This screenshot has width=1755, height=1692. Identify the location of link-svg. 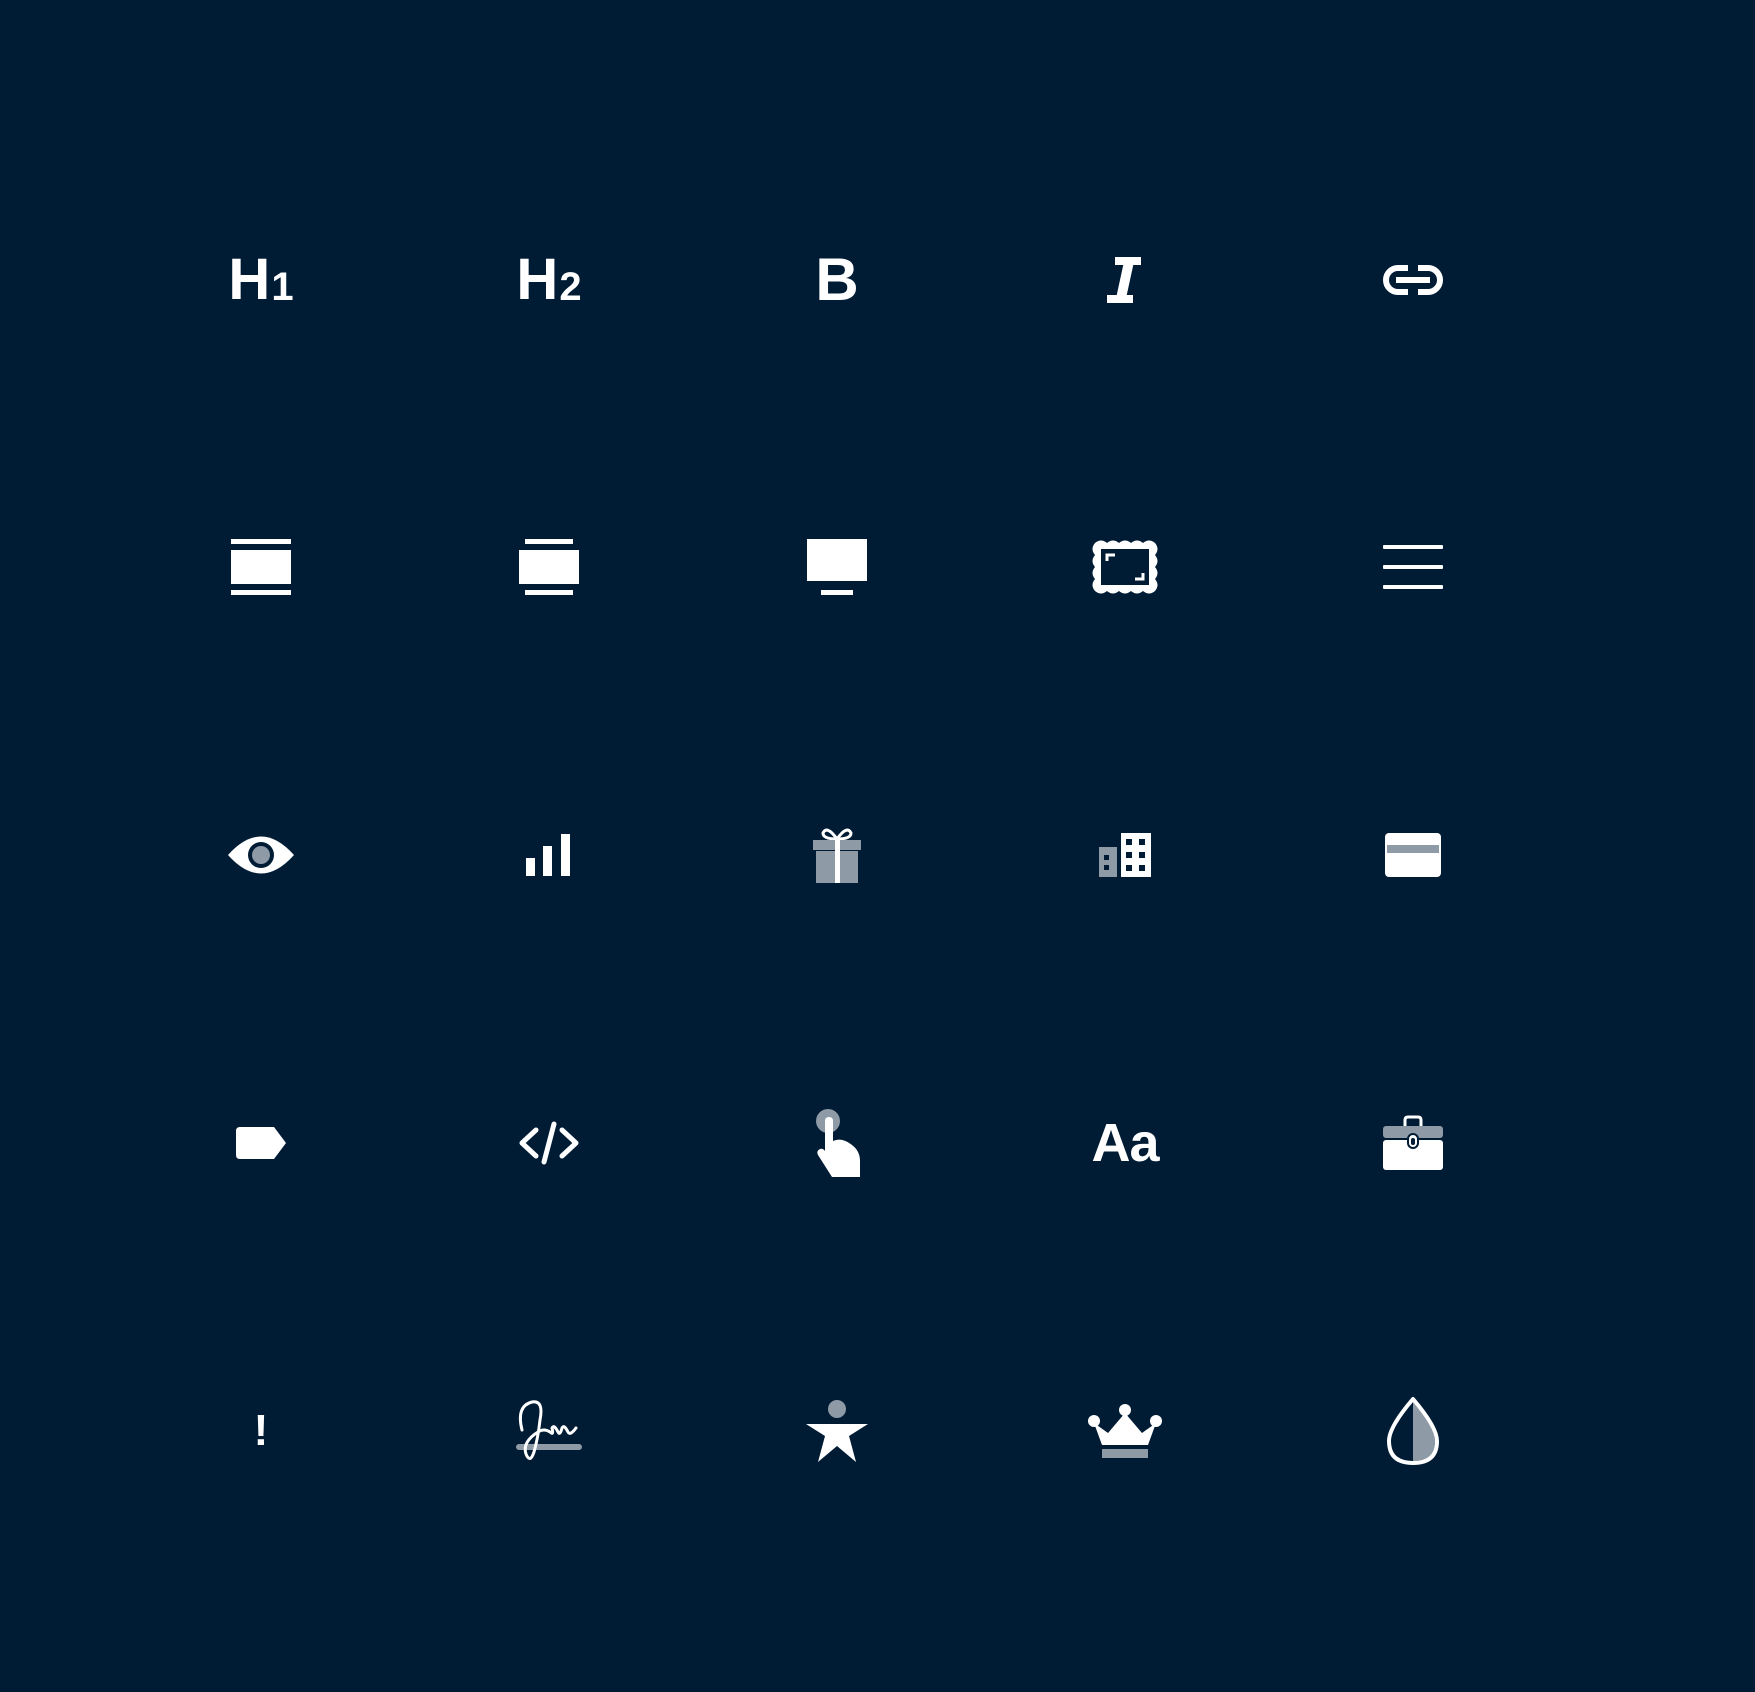
(1413, 280).